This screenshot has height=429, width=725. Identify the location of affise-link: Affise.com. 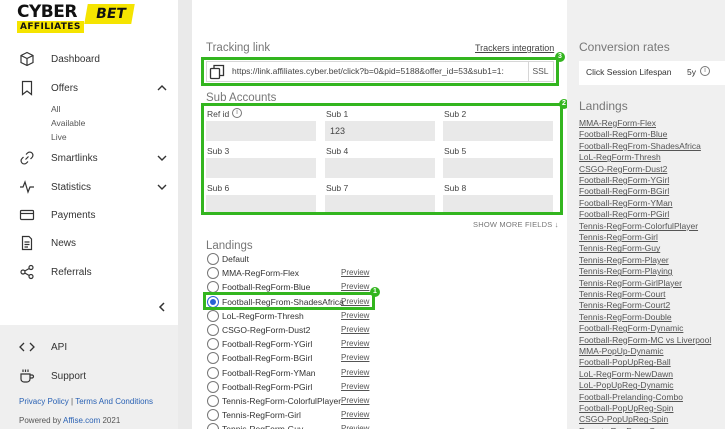
(81, 420).